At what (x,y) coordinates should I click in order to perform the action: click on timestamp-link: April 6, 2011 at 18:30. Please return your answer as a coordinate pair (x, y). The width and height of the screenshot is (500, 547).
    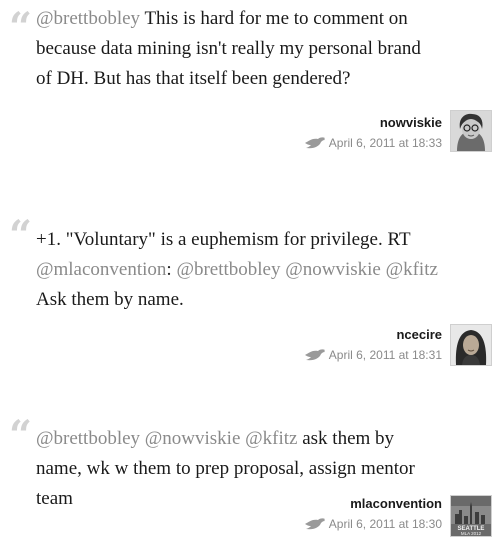
    Looking at the image, I should click on (372, 524).